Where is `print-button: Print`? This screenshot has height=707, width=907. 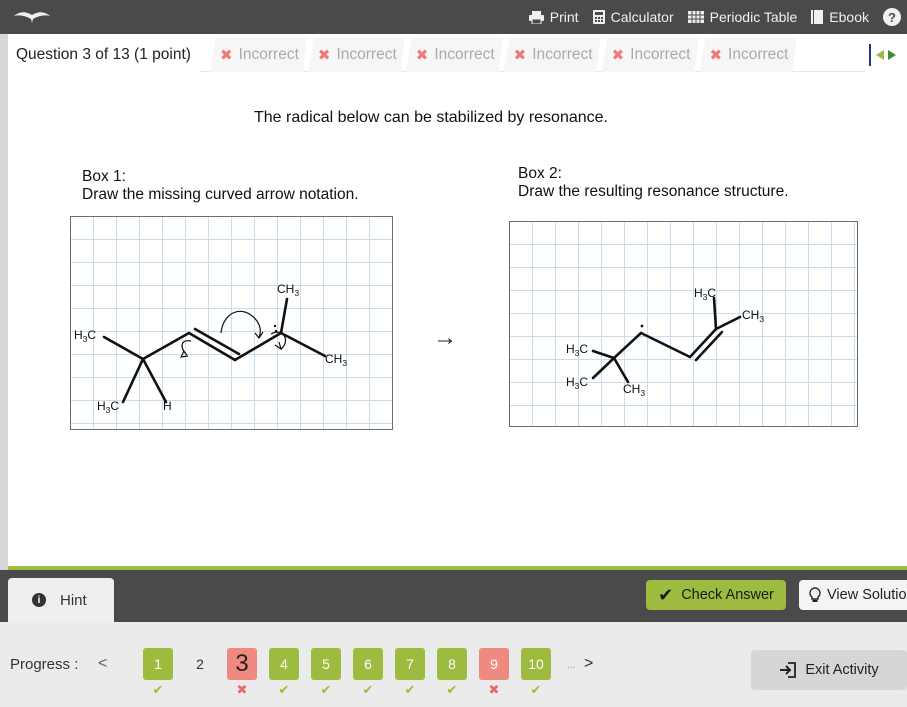 print-button: Print is located at coordinates (553, 17).